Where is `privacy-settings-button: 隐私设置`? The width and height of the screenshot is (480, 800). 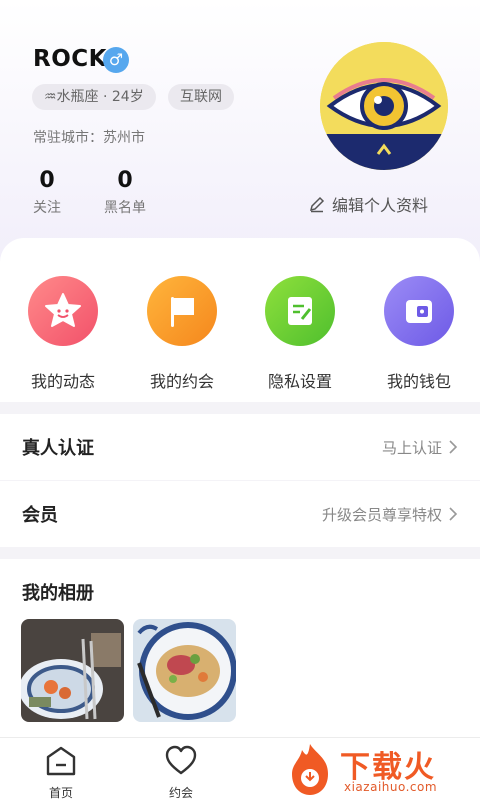 privacy-settings-button: 隐私设置 is located at coordinates (300, 334).